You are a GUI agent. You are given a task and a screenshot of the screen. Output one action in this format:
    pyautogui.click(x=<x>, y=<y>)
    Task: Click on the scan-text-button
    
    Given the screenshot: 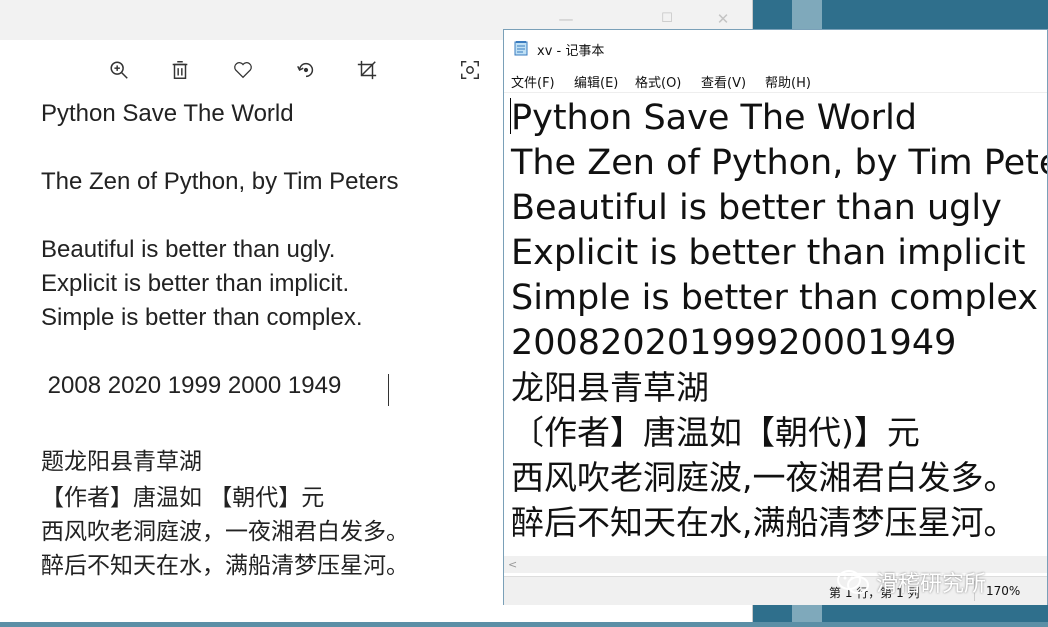 What is the action you would take?
    pyautogui.click(x=470, y=70)
    